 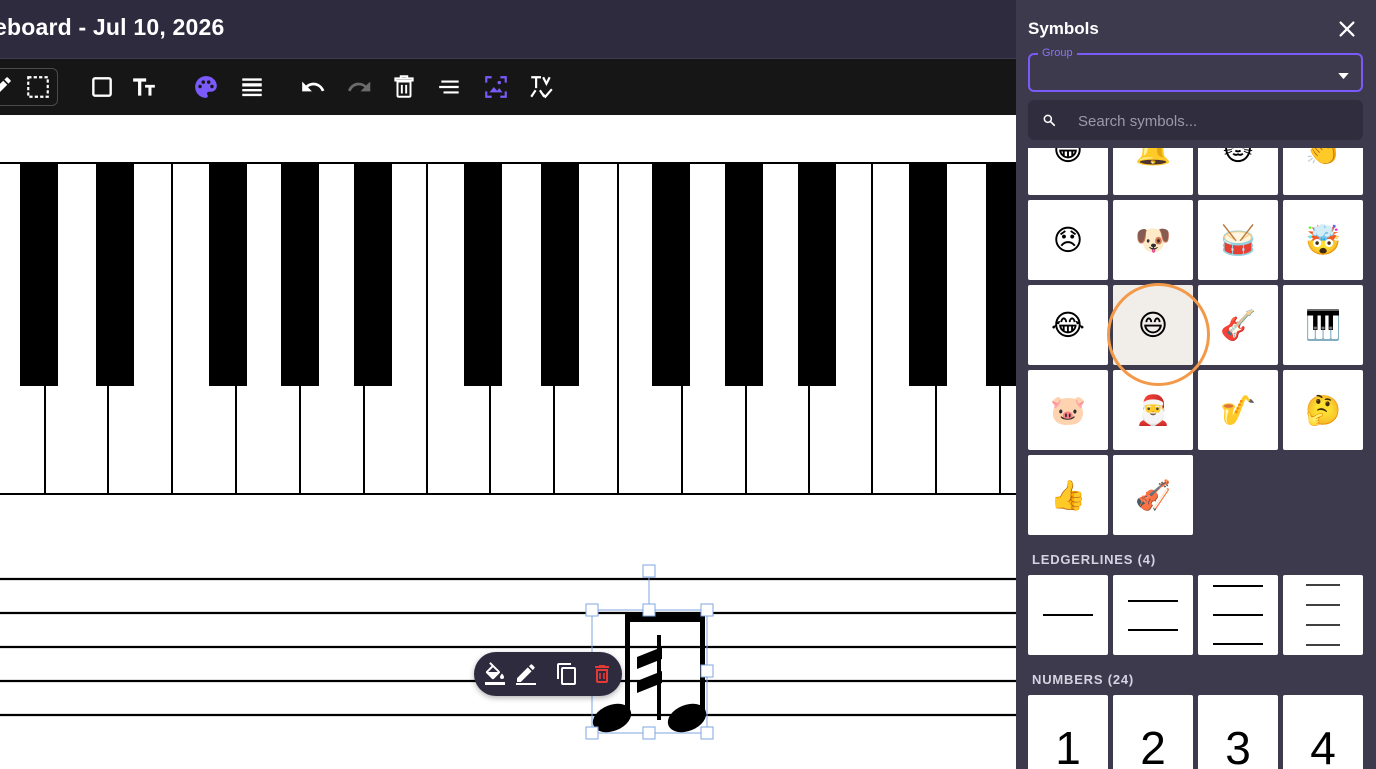 I want to click on symbol-emoji: 🎸, so click(x=1238, y=324).